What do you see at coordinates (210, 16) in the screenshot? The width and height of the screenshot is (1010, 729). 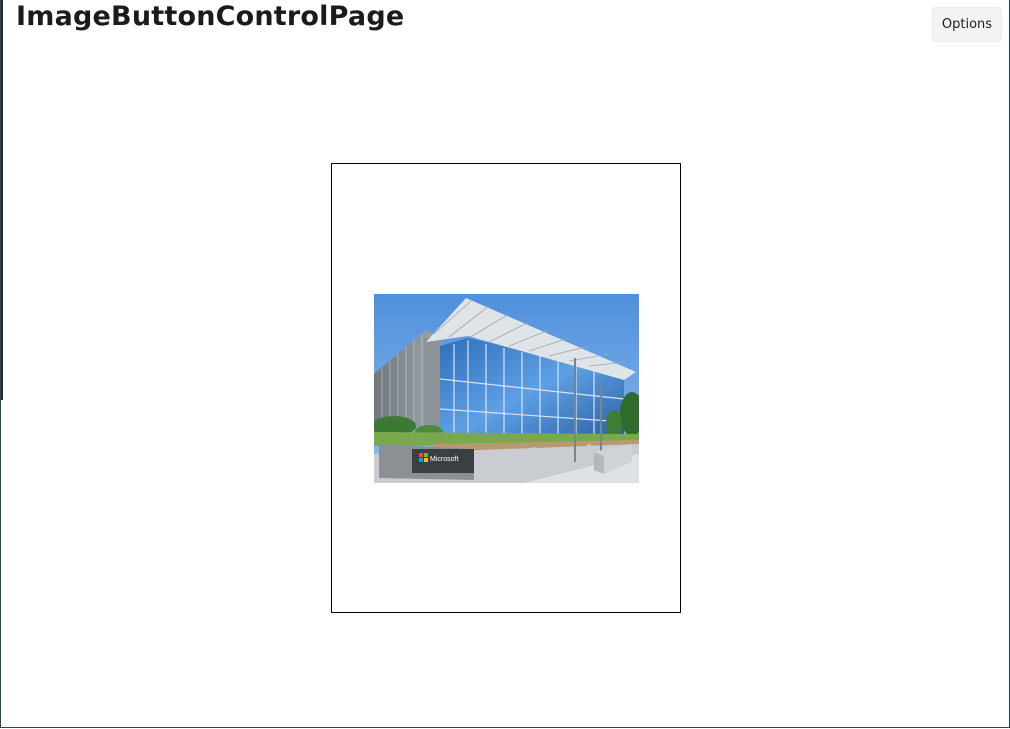 I see `page-title: ImageButtonControlPage` at bounding box center [210, 16].